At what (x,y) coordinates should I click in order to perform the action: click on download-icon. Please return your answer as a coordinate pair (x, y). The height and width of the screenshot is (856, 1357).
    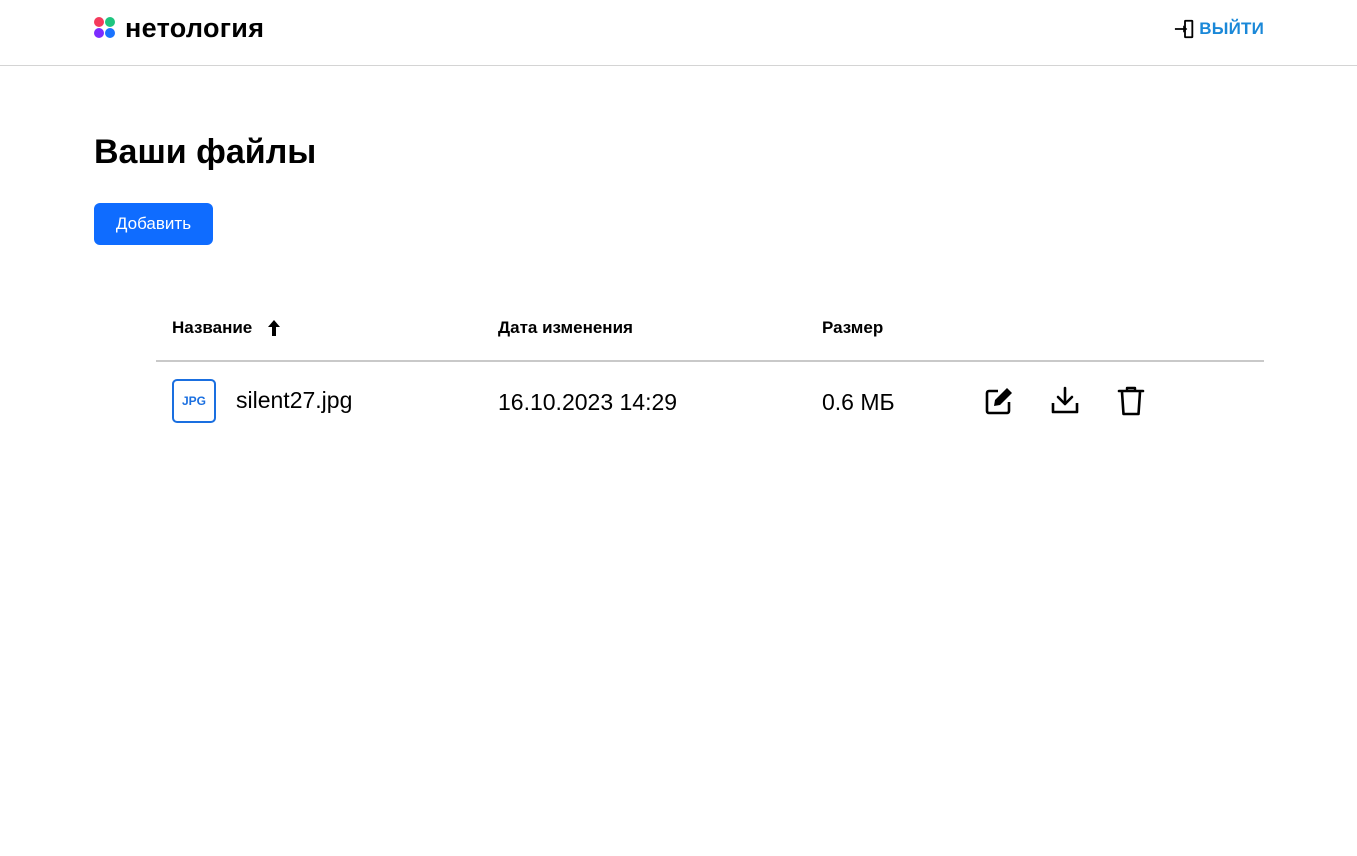
    Looking at the image, I should click on (1065, 400).